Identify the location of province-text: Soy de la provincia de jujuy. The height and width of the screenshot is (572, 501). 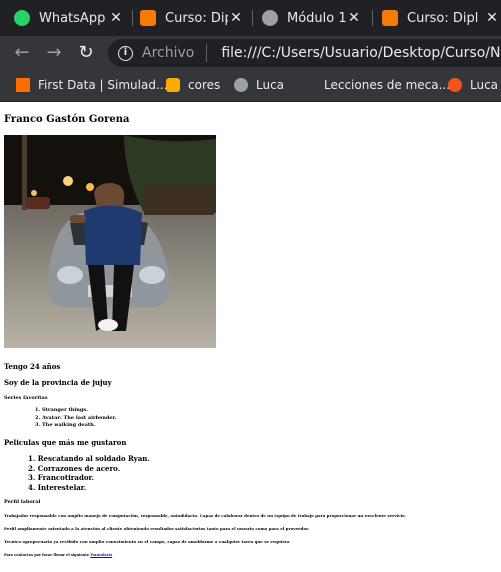
(58, 382).